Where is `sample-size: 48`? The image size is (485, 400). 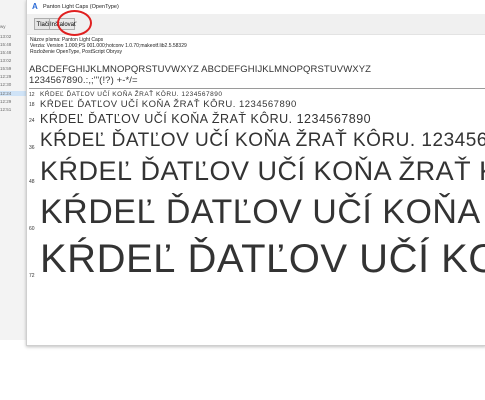 sample-size: 48 is located at coordinates (32, 182).